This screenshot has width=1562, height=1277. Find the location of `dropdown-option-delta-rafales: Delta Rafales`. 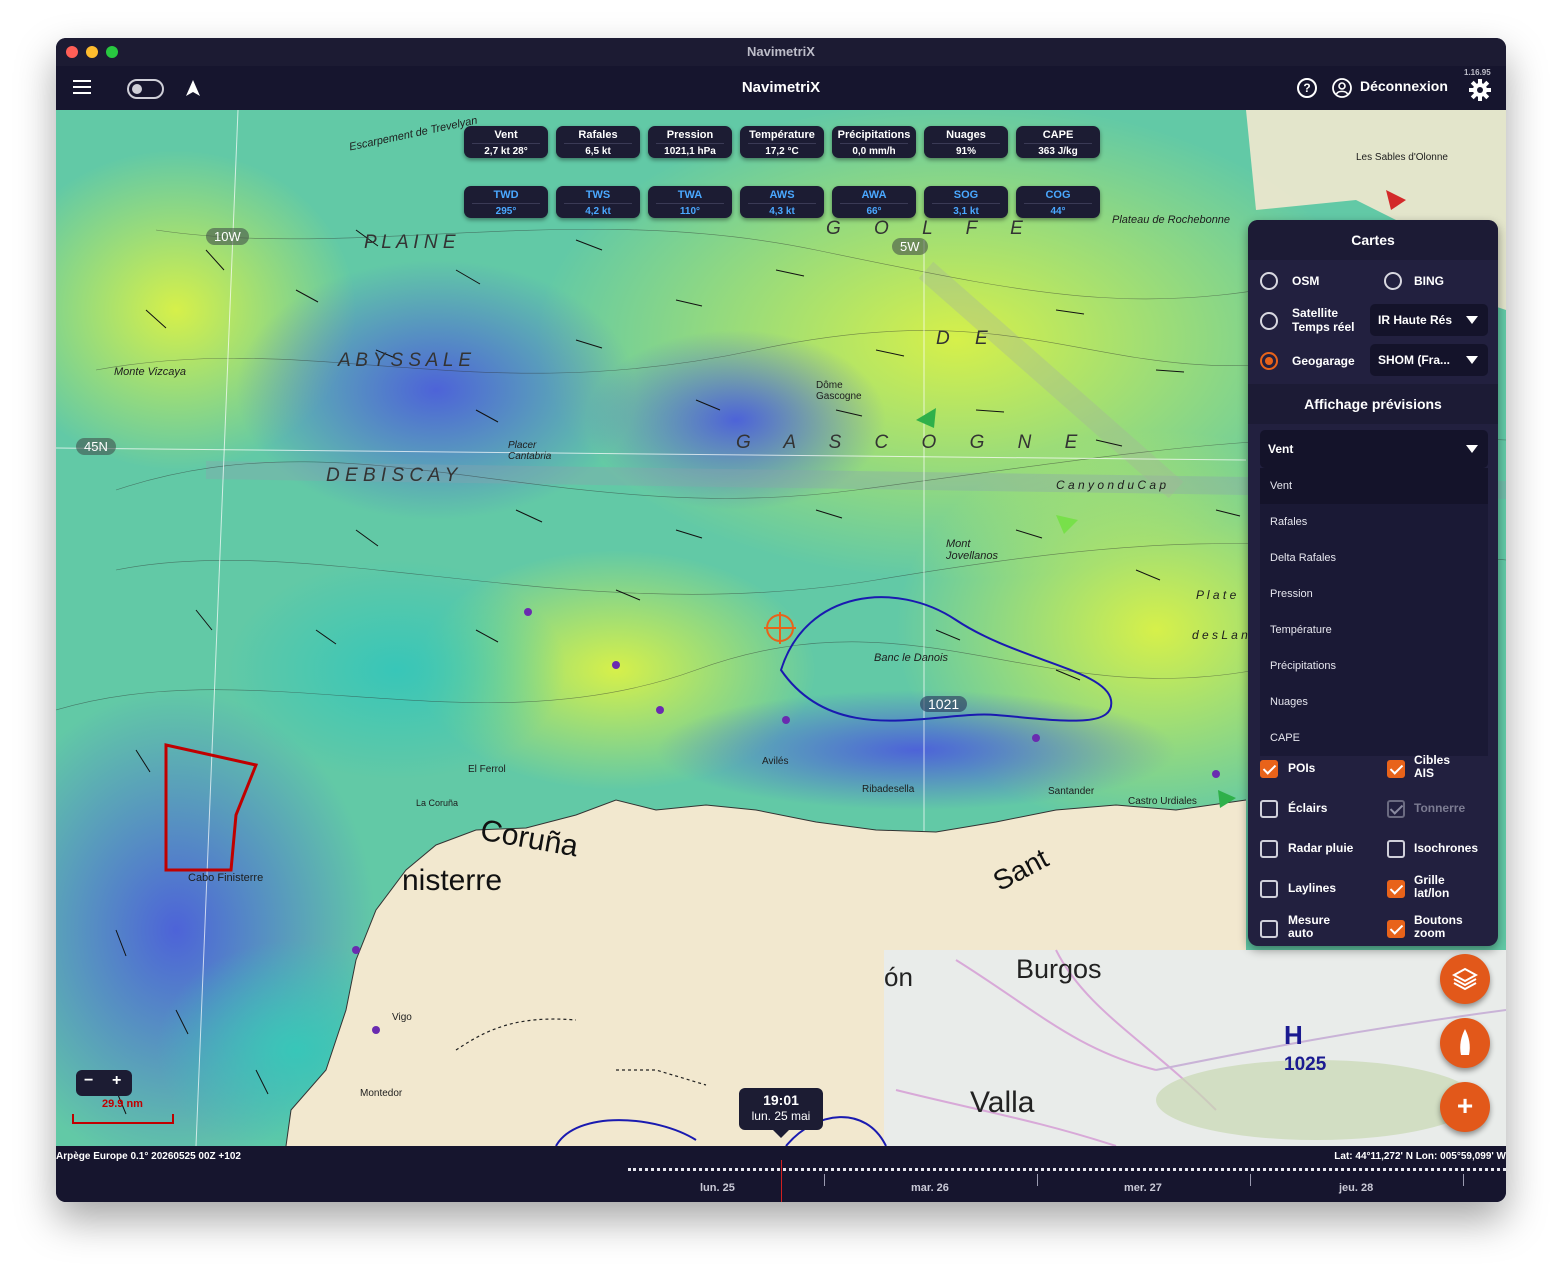

dropdown-option-delta-rafales: Delta Rafales is located at coordinates (1374, 558).